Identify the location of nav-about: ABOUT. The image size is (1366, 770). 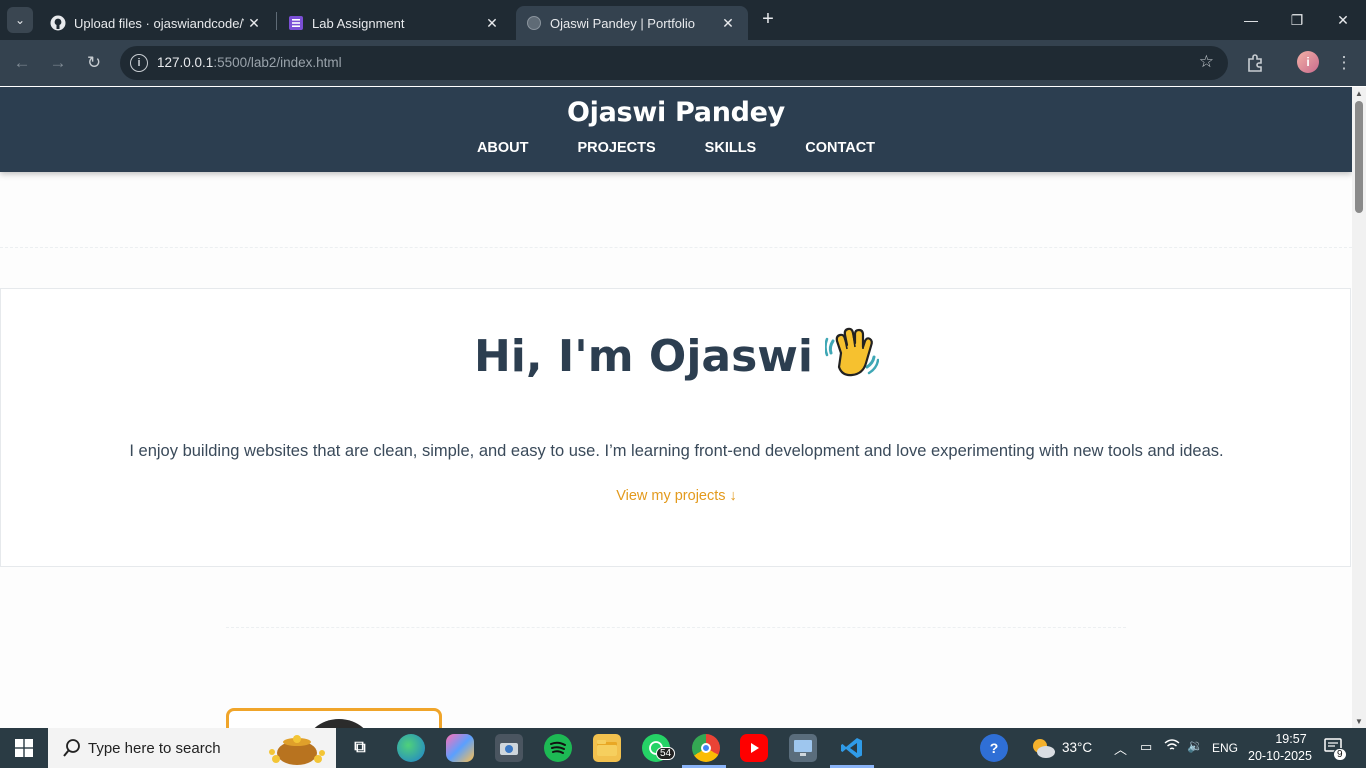
(503, 148).